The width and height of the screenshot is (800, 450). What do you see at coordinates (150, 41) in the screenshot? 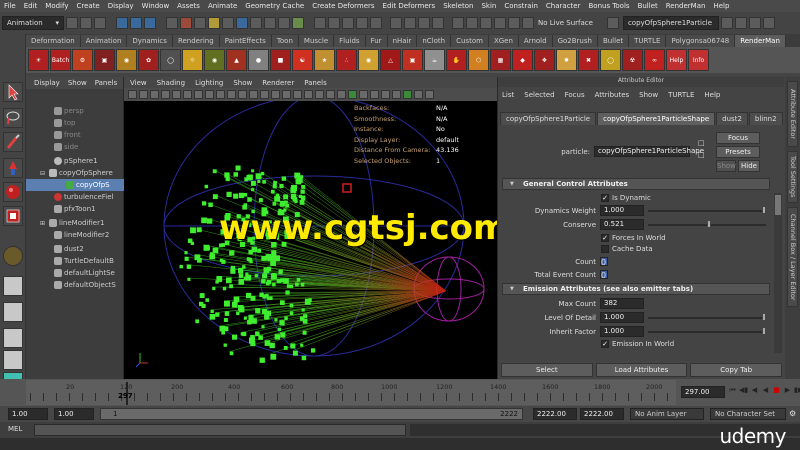
I see `shelf-tab-dynamics: Dynamics` at bounding box center [150, 41].